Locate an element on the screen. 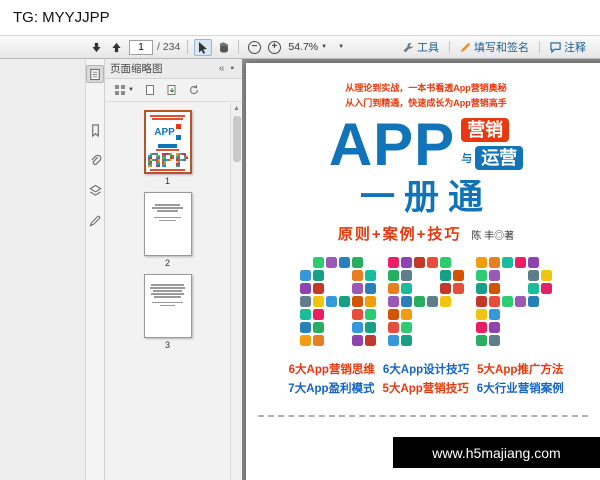 Image resolution: width=600 pixels, height=480 pixels. bottom-watermark-bar: www.h5majiang.com is located at coordinates (496, 452).